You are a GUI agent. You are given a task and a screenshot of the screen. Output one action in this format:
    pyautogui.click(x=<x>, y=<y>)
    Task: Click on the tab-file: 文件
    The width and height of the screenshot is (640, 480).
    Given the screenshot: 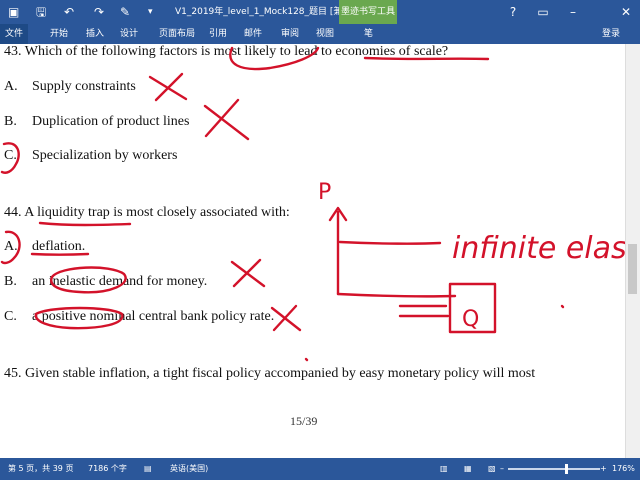 What is the action you would take?
    pyautogui.click(x=14, y=34)
    